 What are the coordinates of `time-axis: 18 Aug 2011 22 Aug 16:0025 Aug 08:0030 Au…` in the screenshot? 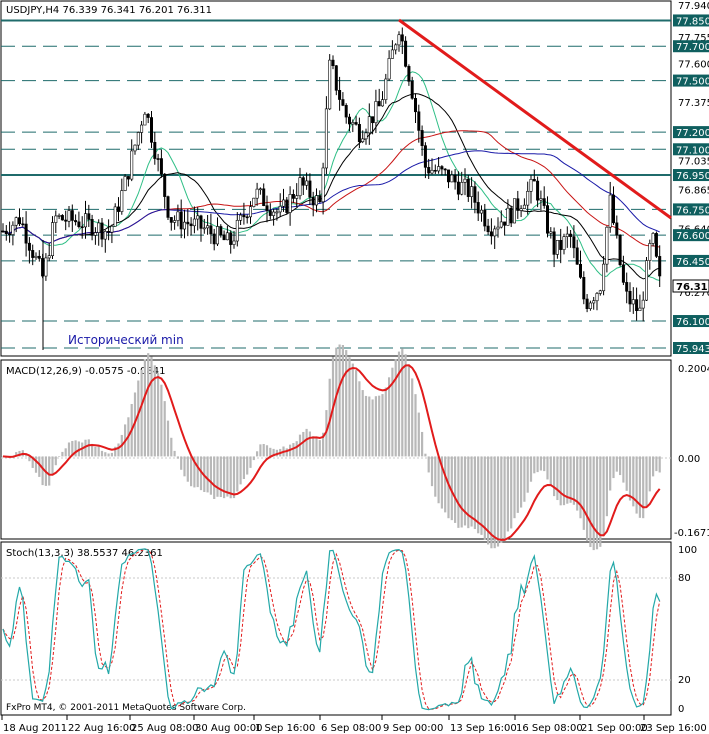 It's located at (354, 724).